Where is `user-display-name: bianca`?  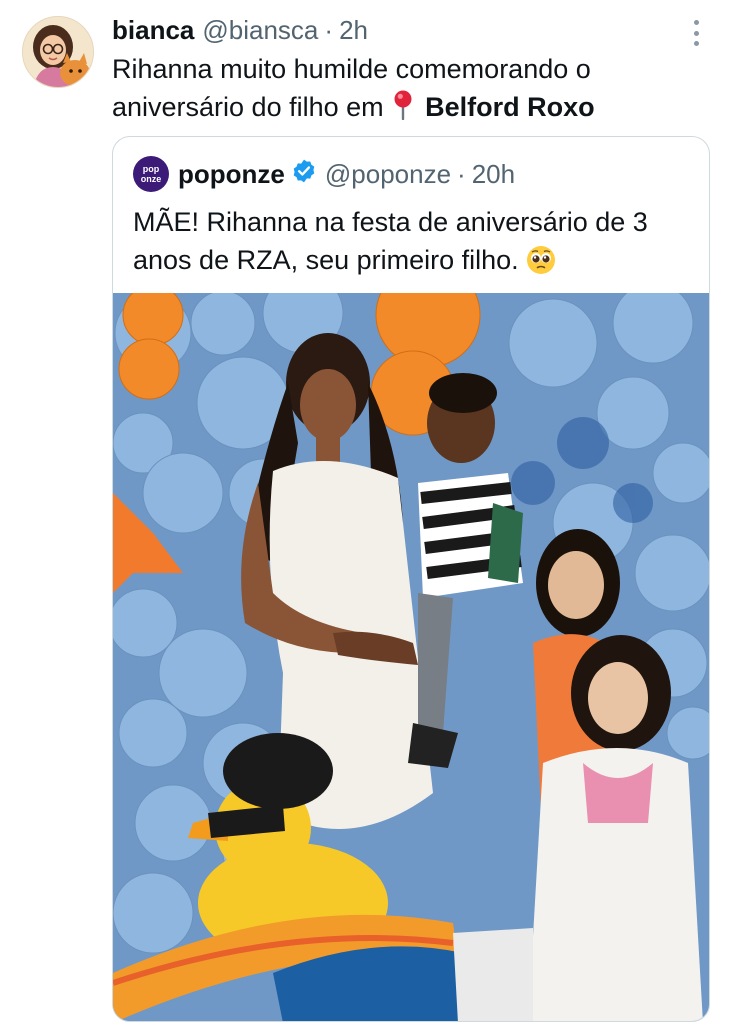 user-display-name: bianca is located at coordinates (153, 30).